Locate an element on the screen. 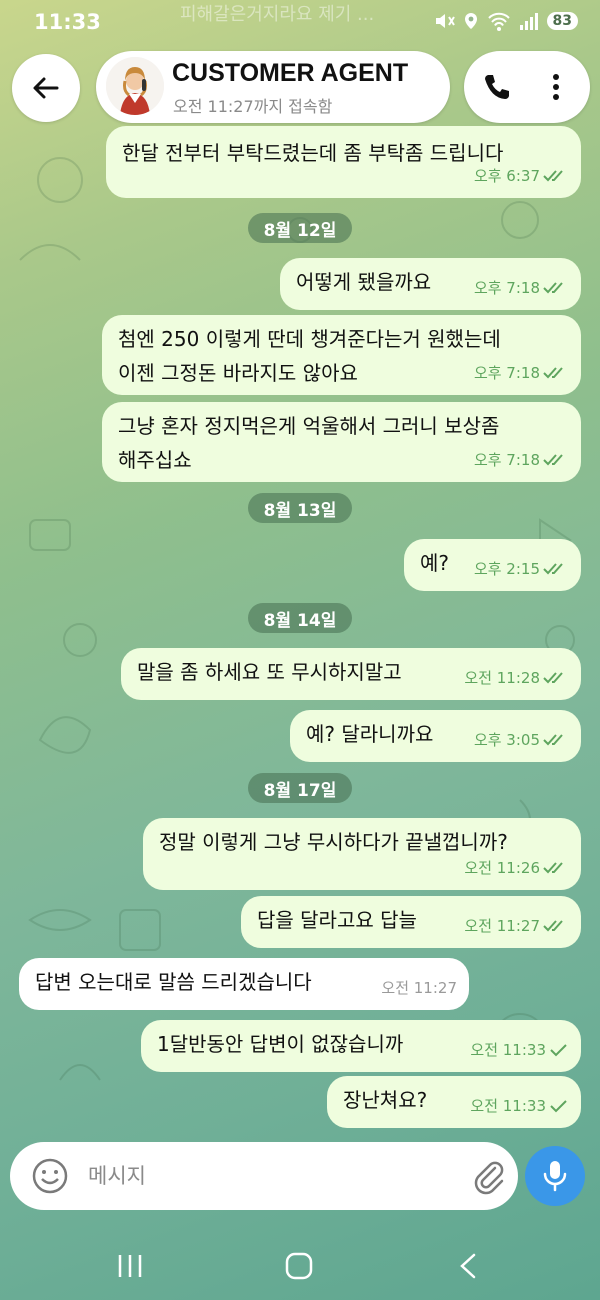  wifi-icon is located at coordinates (498, 21).